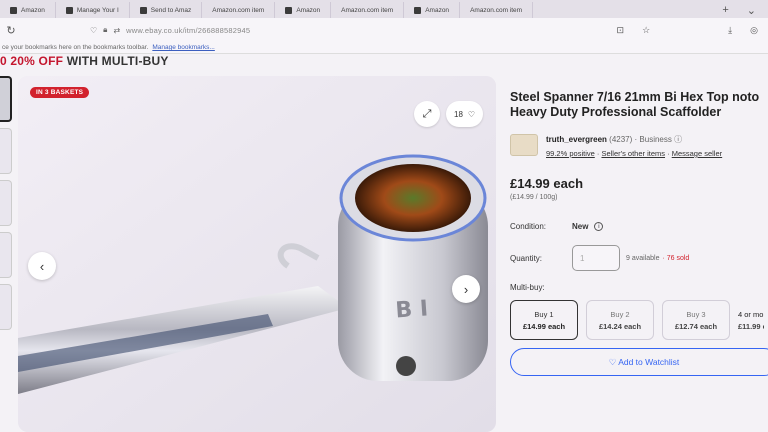 This screenshot has width=768, height=432. What do you see at coordinates (621, 139) in the screenshot?
I see `seller-feedback-count: (4237)` at bounding box center [621, 139].